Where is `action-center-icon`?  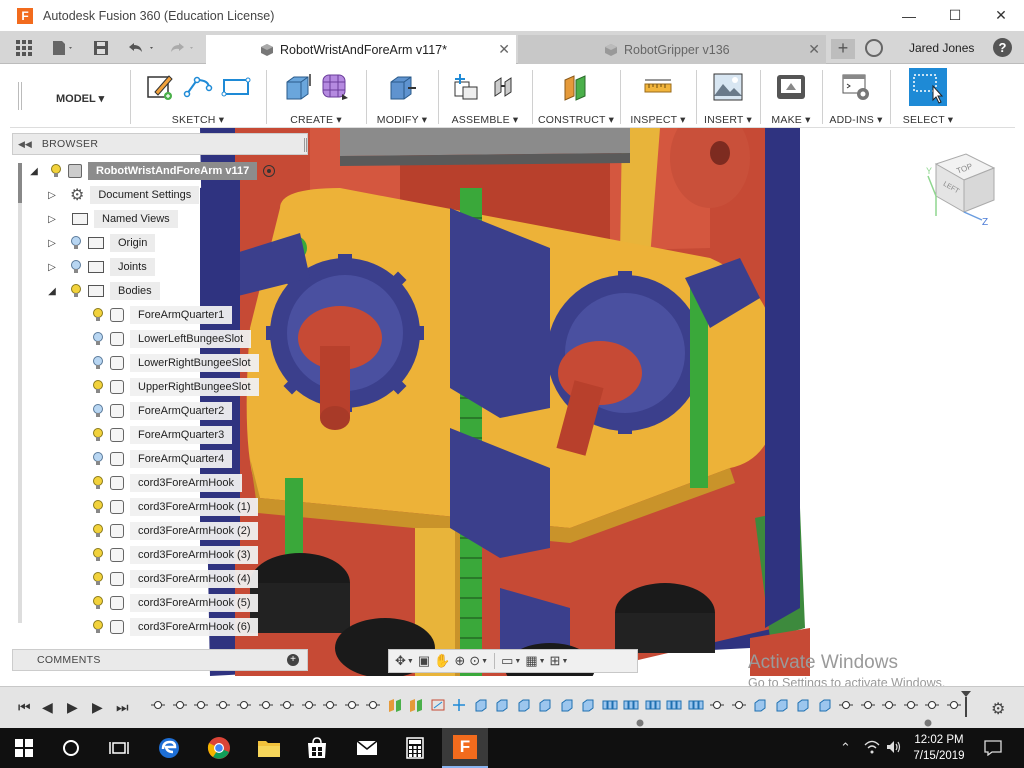 action-center-icon is located at coordinates (993, 749).